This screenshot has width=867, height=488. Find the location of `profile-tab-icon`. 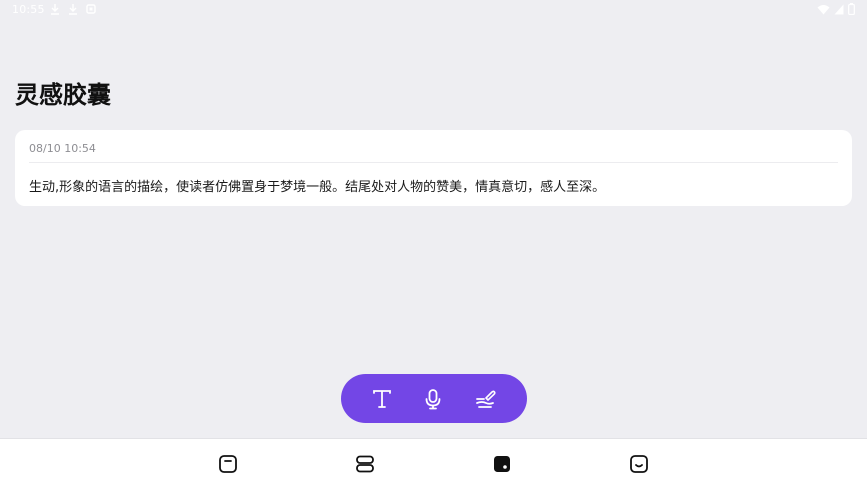

profile-tab-icon is located at coordinates (639, 464).